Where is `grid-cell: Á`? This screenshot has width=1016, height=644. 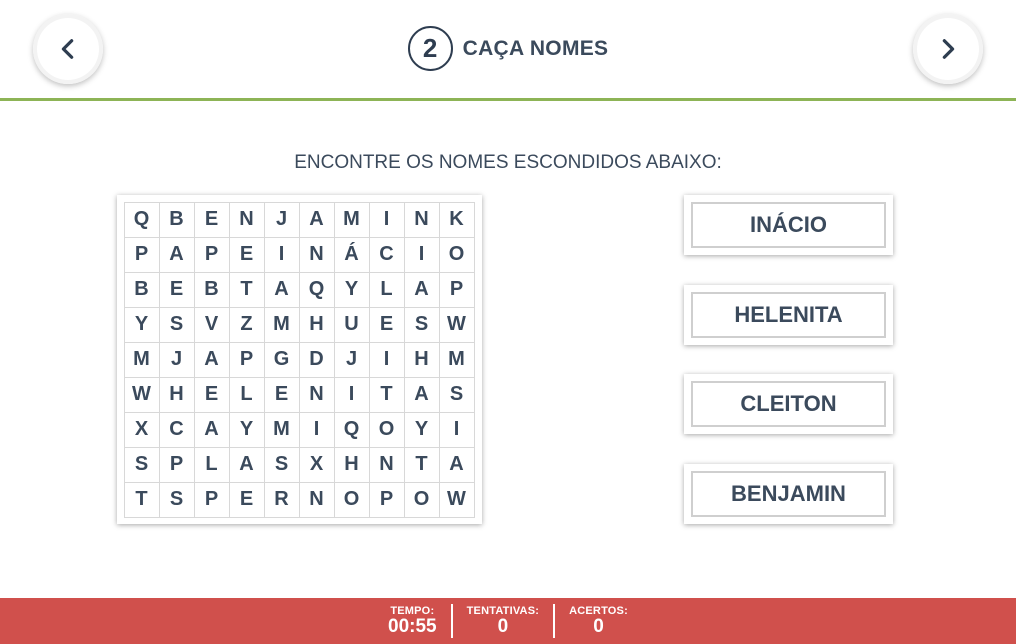 grid-cell: Á is located at coordinates (351, 254).